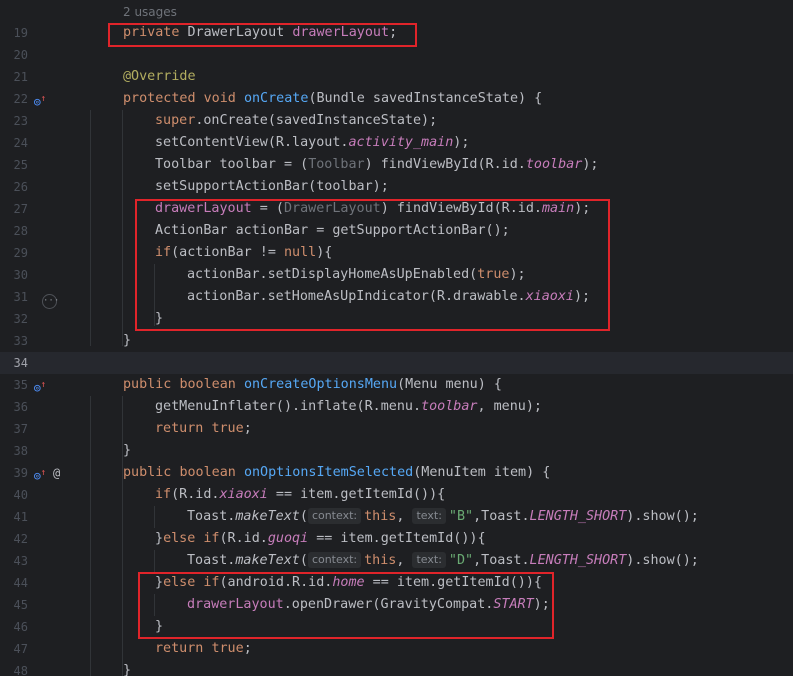 Image resolution: width=793 pixels, height=676 pixels. What do you see at coordinates (461, 516) in the screenshot?
I see `string-literal: "B"` at bounding box center [461, 516].